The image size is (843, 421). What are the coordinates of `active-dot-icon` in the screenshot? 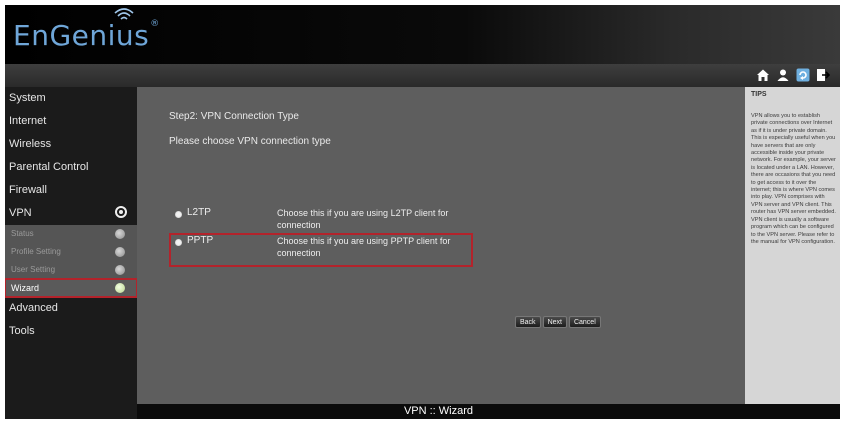 It's located at (120, 288).